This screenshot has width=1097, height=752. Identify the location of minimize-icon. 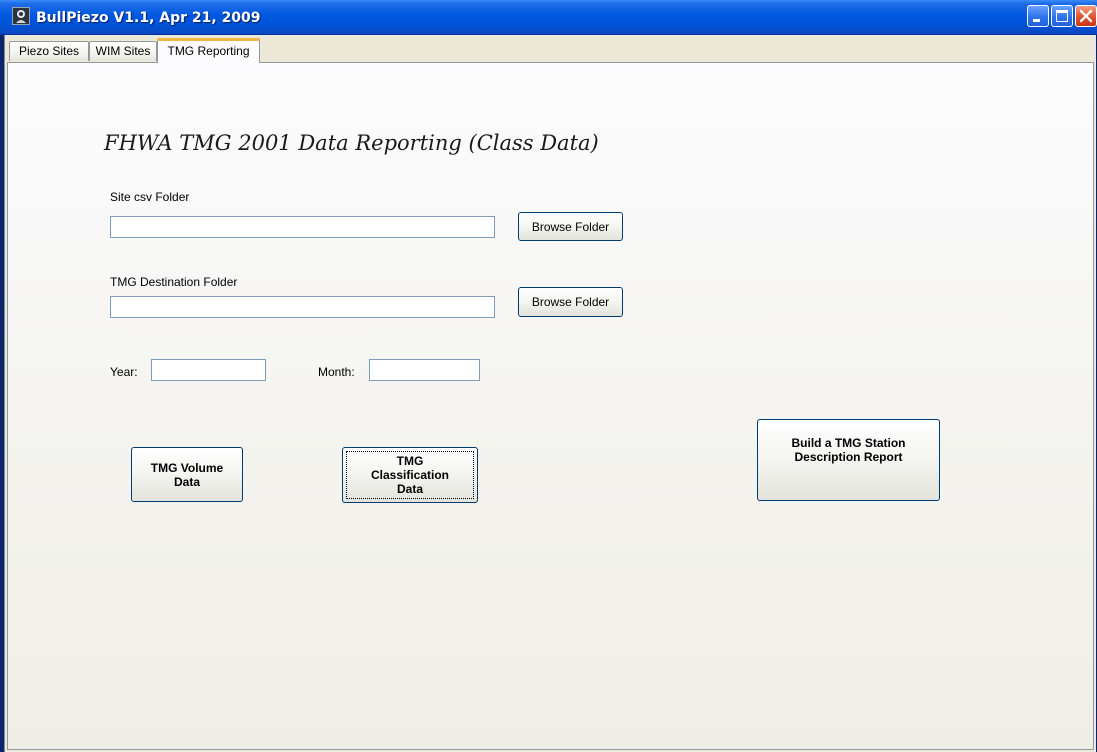
(1036, 20).